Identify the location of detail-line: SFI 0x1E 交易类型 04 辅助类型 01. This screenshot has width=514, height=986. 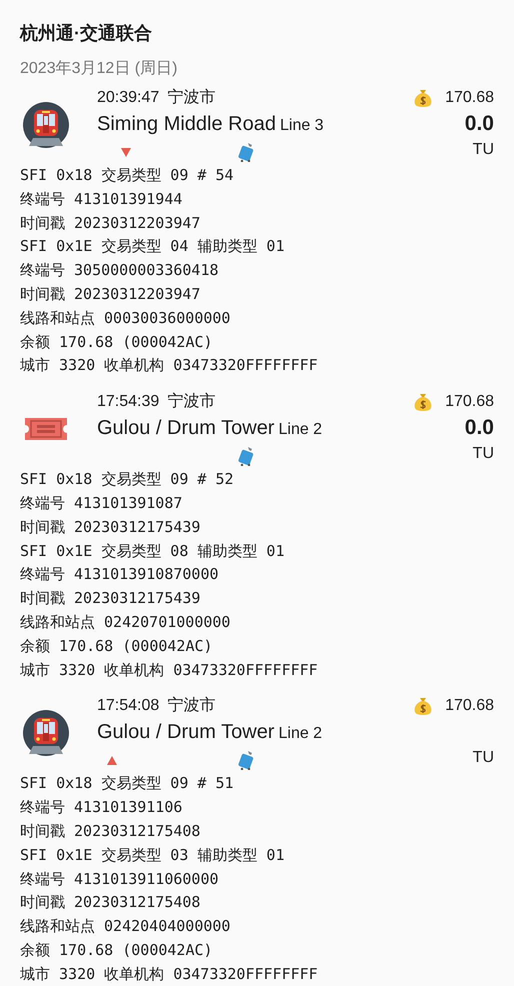
(153, 247).